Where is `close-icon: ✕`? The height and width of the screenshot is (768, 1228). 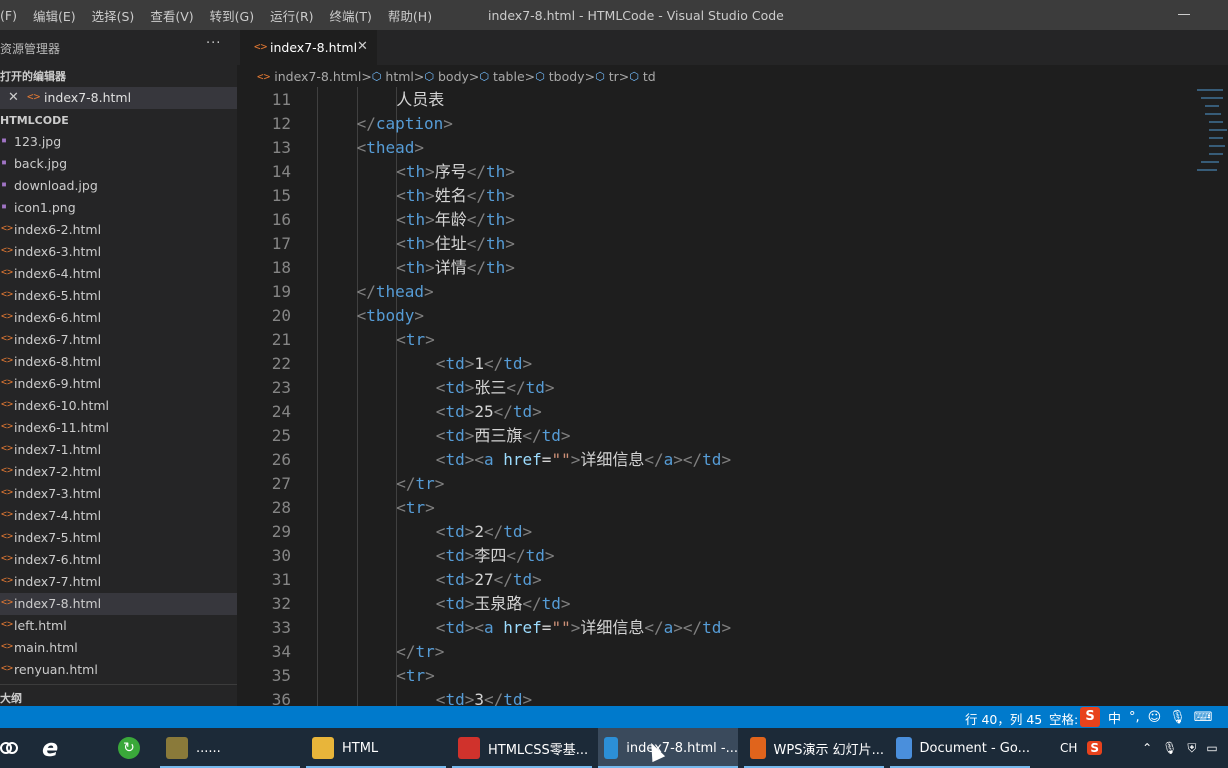 close-icon: ✕ is located at coordinates (13, 97).